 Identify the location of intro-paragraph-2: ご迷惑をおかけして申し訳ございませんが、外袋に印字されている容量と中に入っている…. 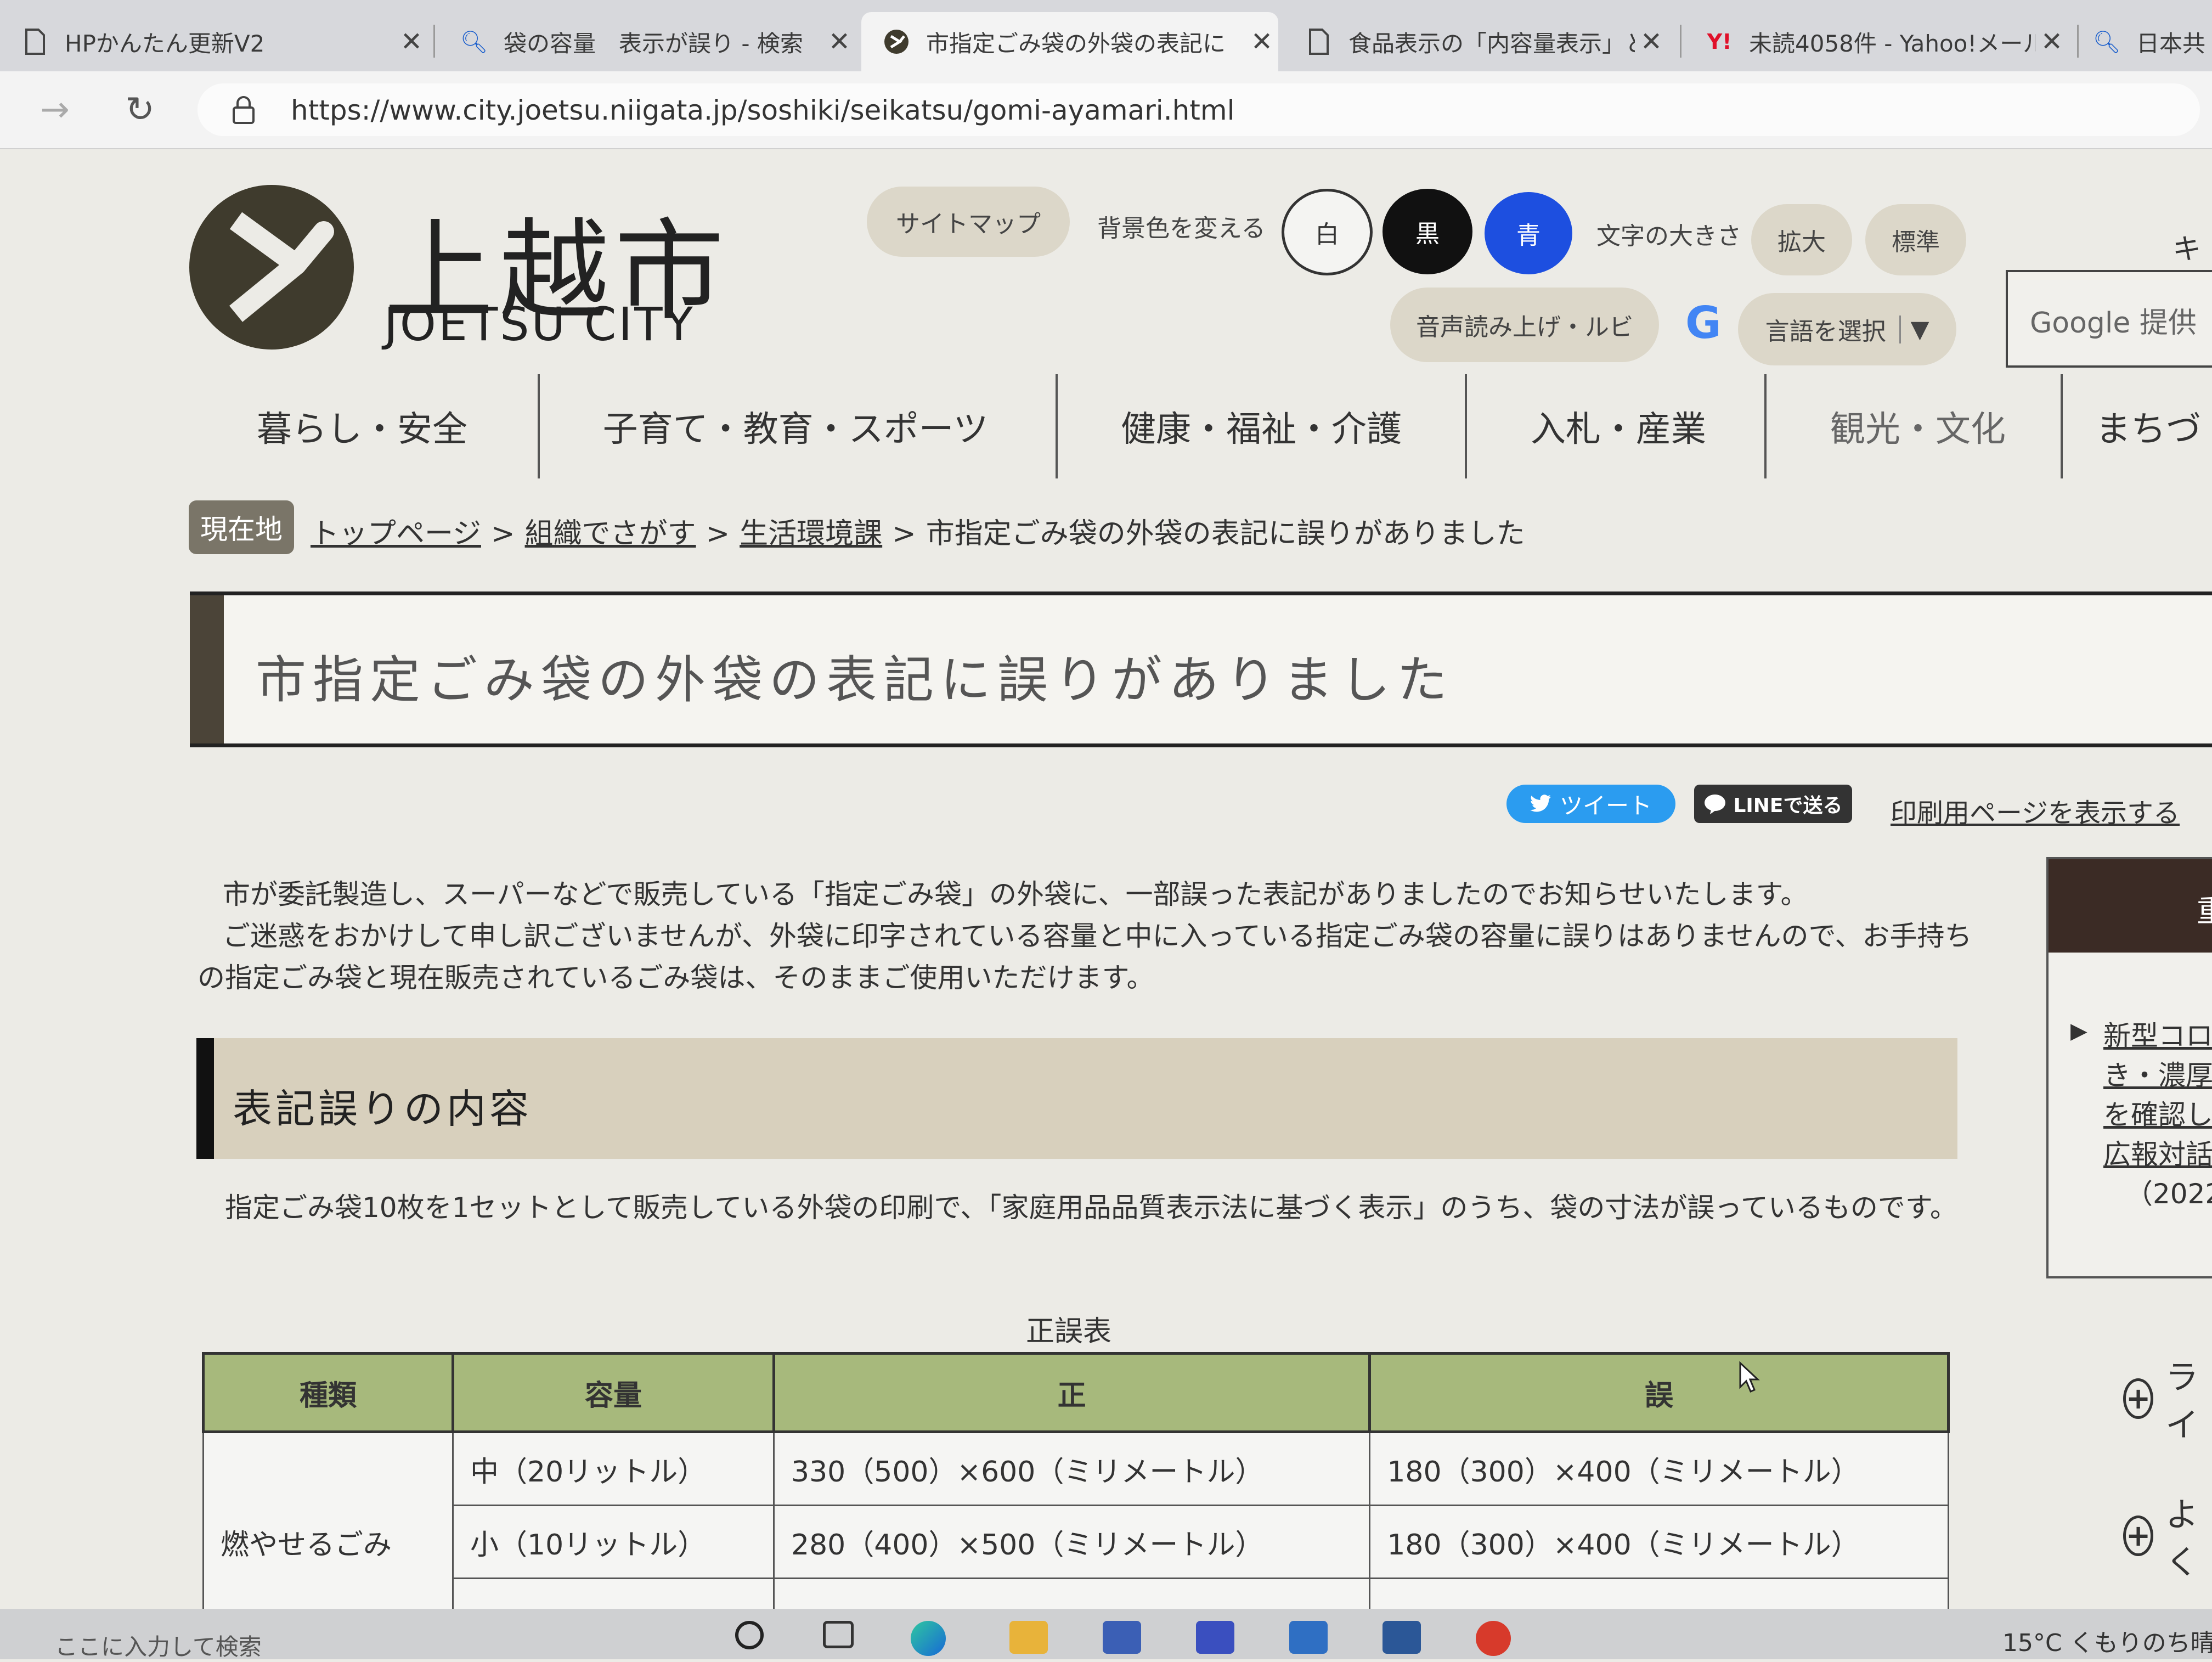
(1085, 957).